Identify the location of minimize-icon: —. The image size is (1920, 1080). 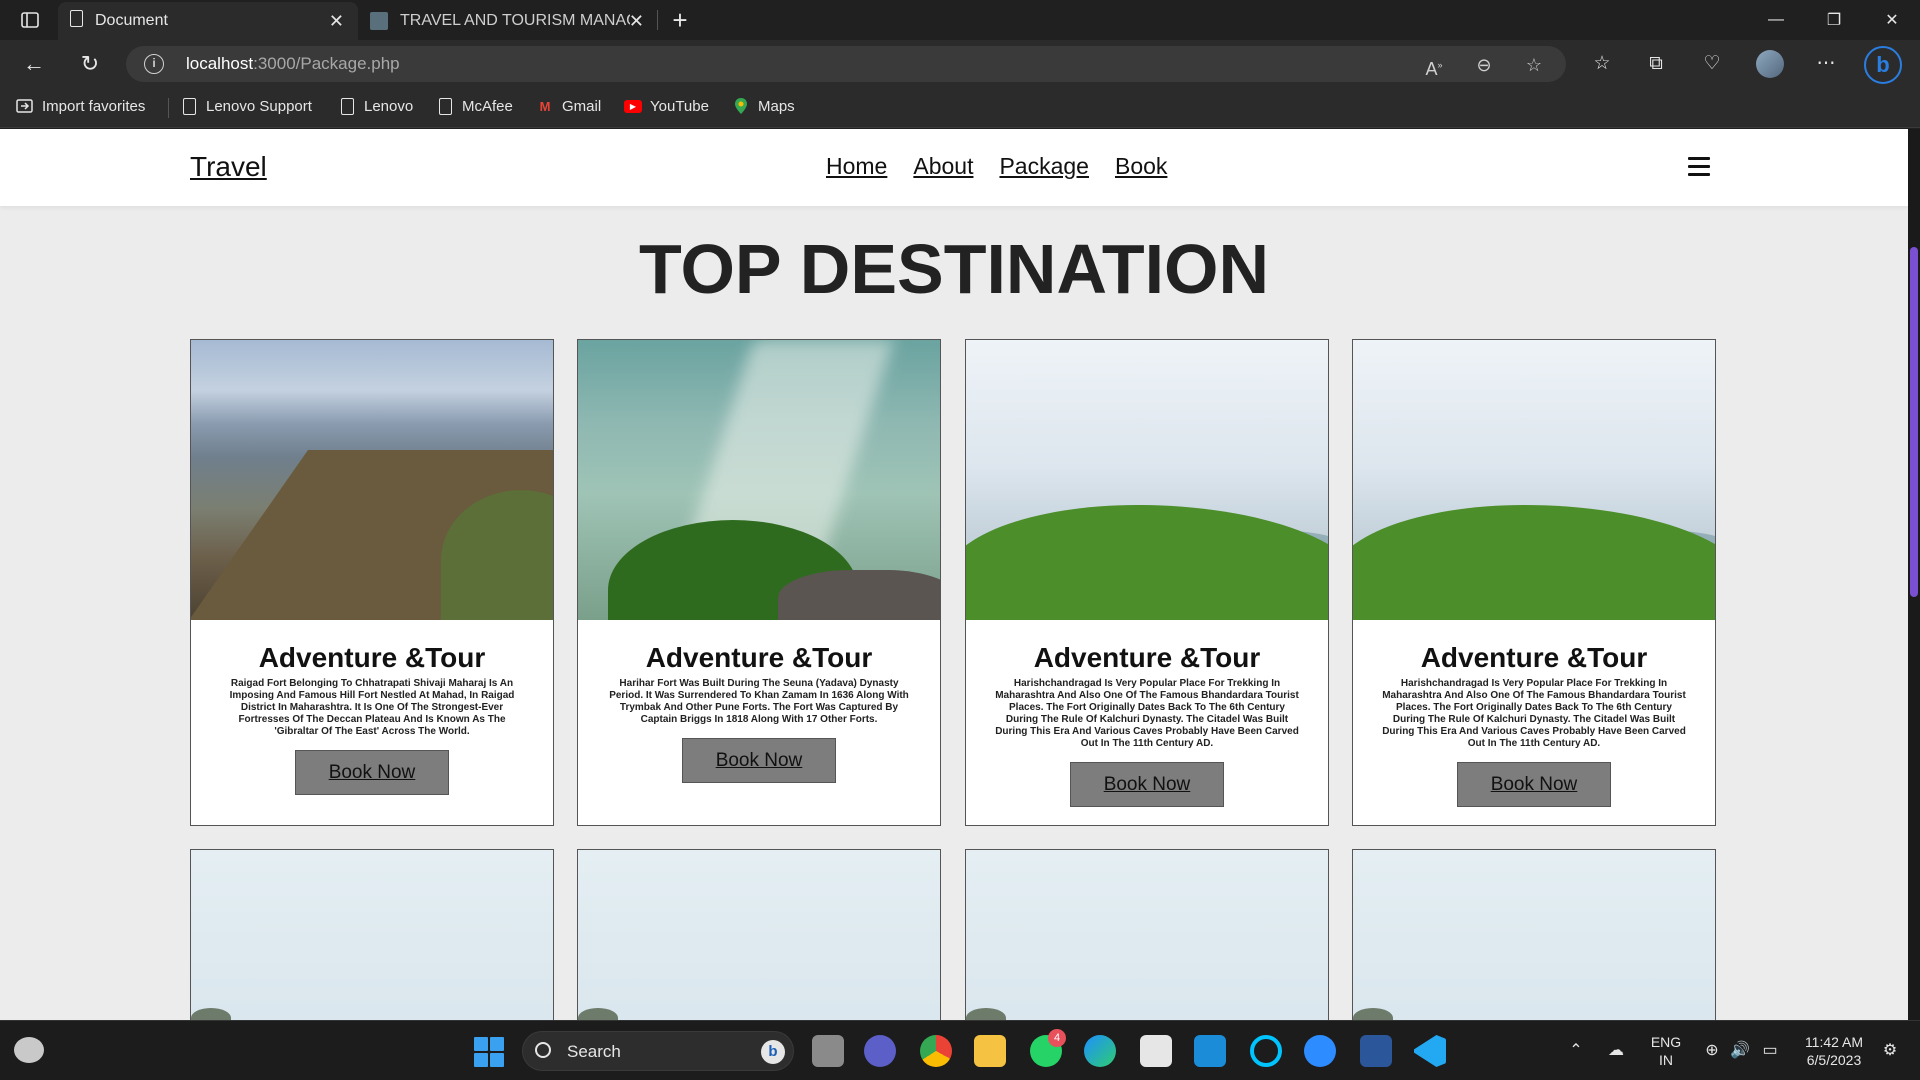
(1776, 19).